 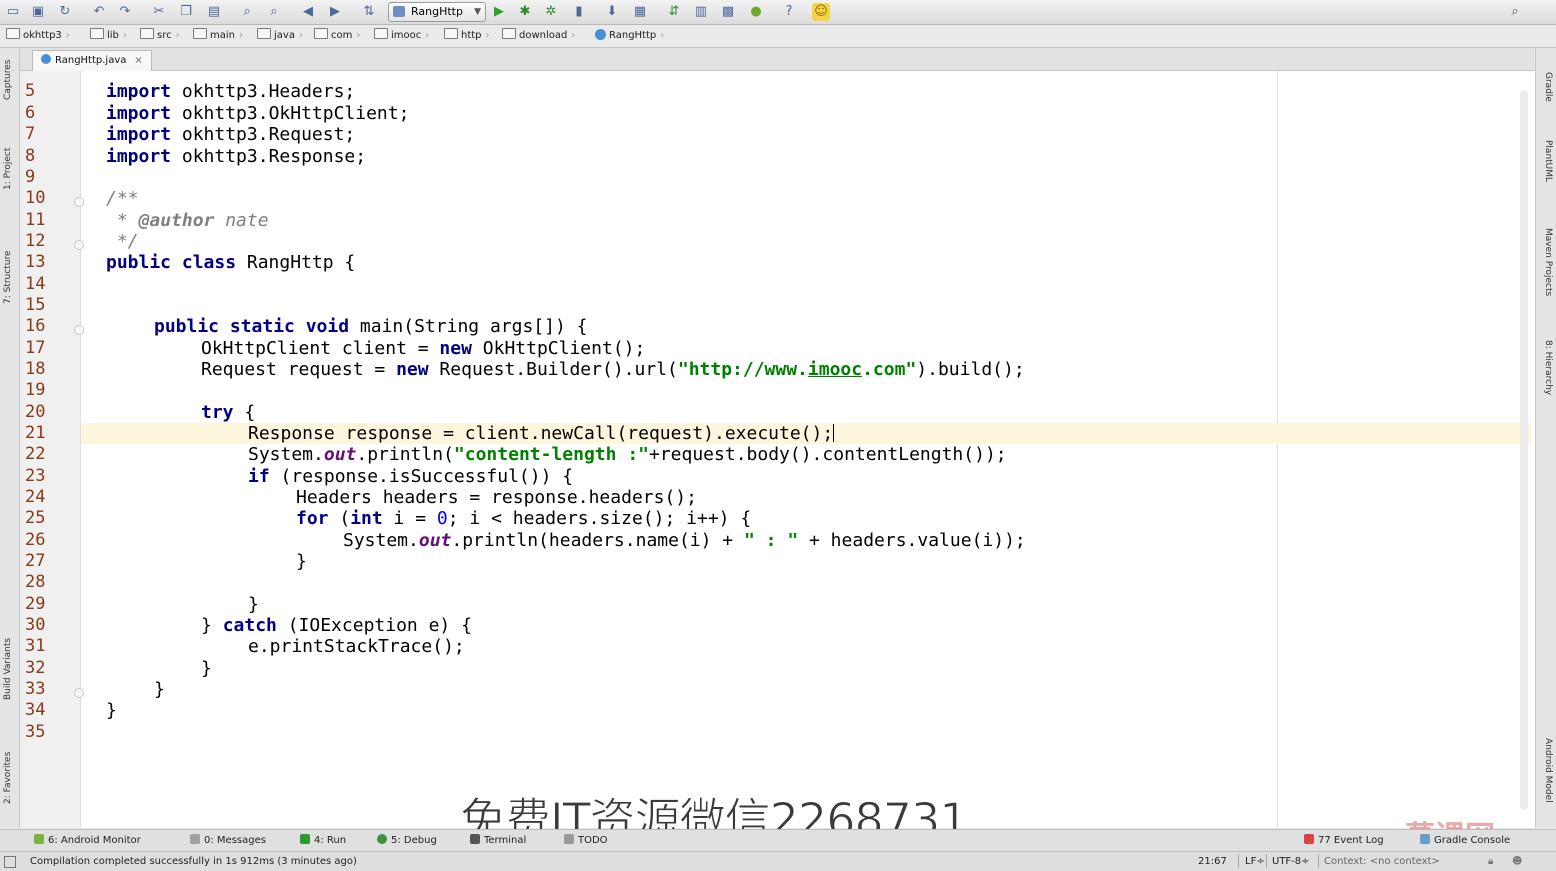 What do you see at coordinates (401, 36) in the screenshot?
I see `breadcrumb-item: imooc ›` at bounding box center [401, 36].